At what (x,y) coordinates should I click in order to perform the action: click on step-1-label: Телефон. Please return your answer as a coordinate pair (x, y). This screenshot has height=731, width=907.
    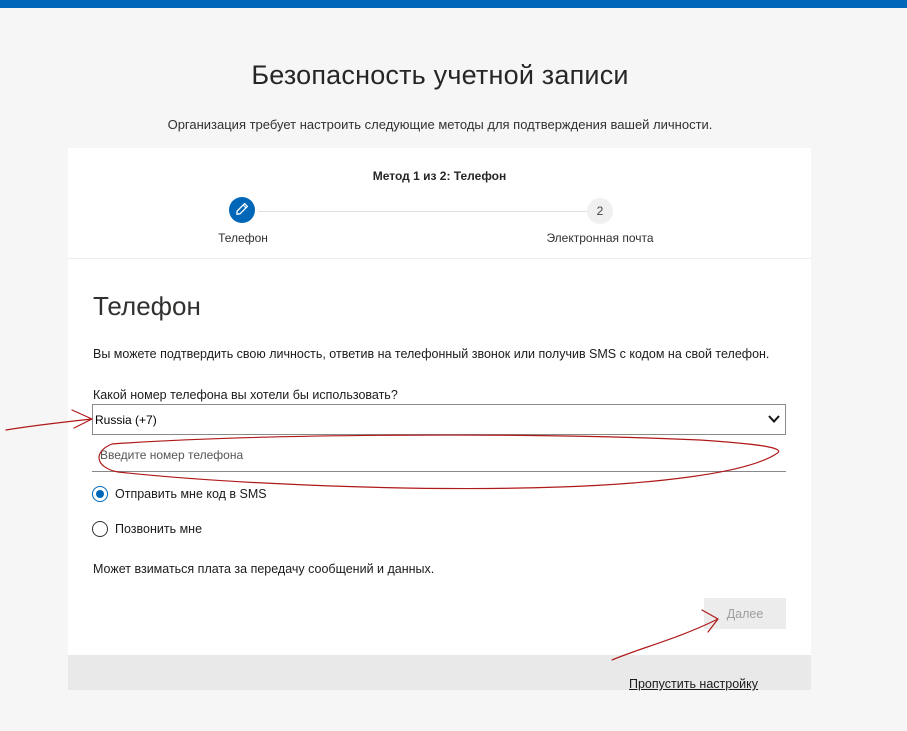
    Looking at the image, I should click on (243, 238).